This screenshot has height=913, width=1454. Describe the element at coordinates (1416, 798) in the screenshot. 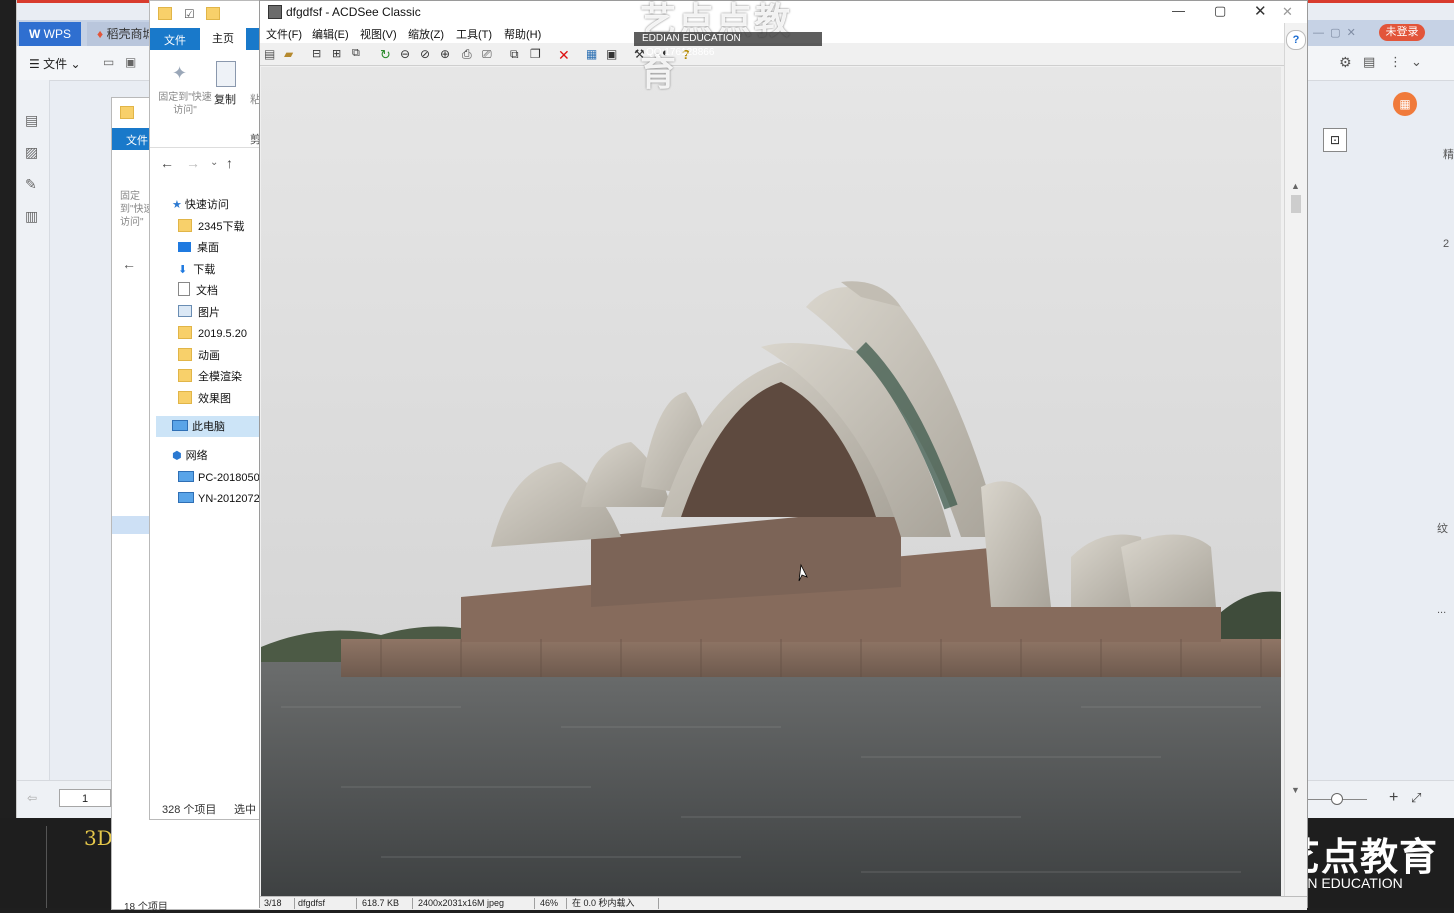

I see `fullscreen-icon: ⤢` at that location.